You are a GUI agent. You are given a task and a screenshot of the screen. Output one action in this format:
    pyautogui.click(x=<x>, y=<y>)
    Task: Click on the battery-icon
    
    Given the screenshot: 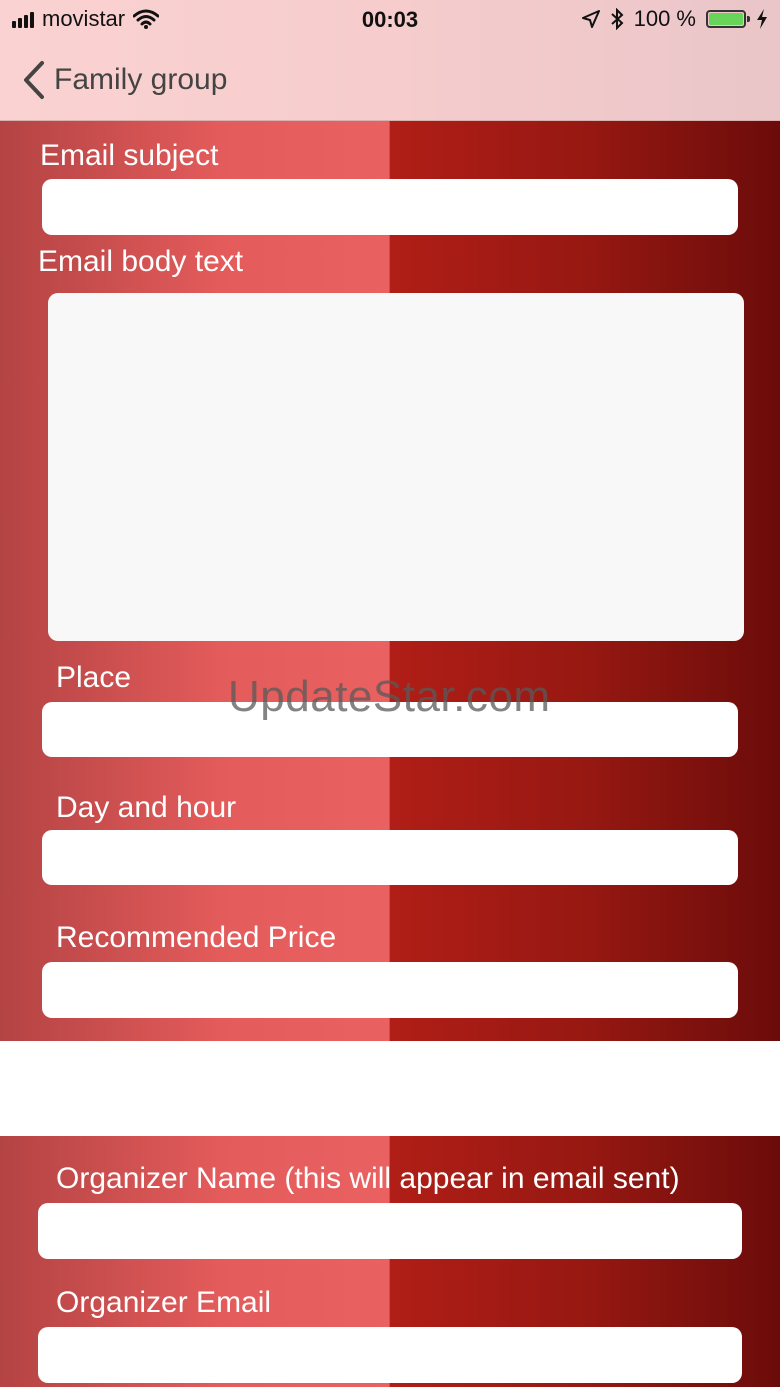 What is the action you would take?
    pyautogui.click(x=728, y=19)
    